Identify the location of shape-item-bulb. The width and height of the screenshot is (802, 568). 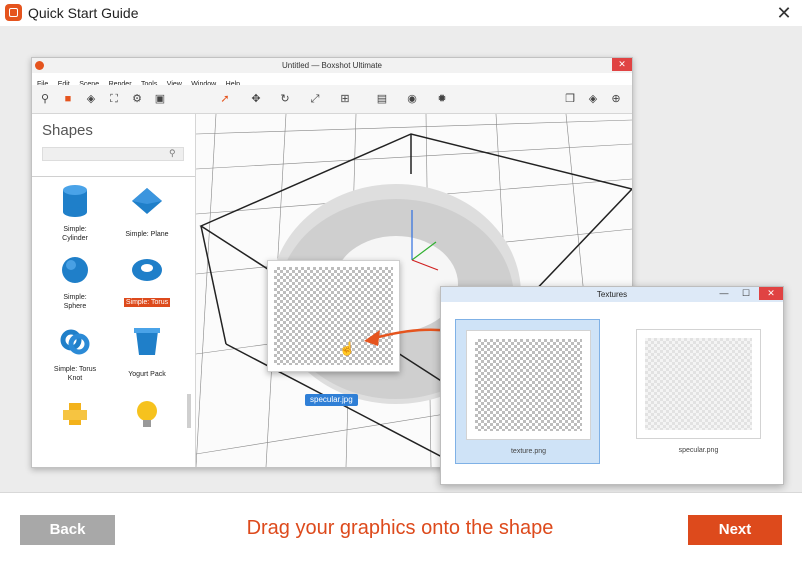
(147, 414).